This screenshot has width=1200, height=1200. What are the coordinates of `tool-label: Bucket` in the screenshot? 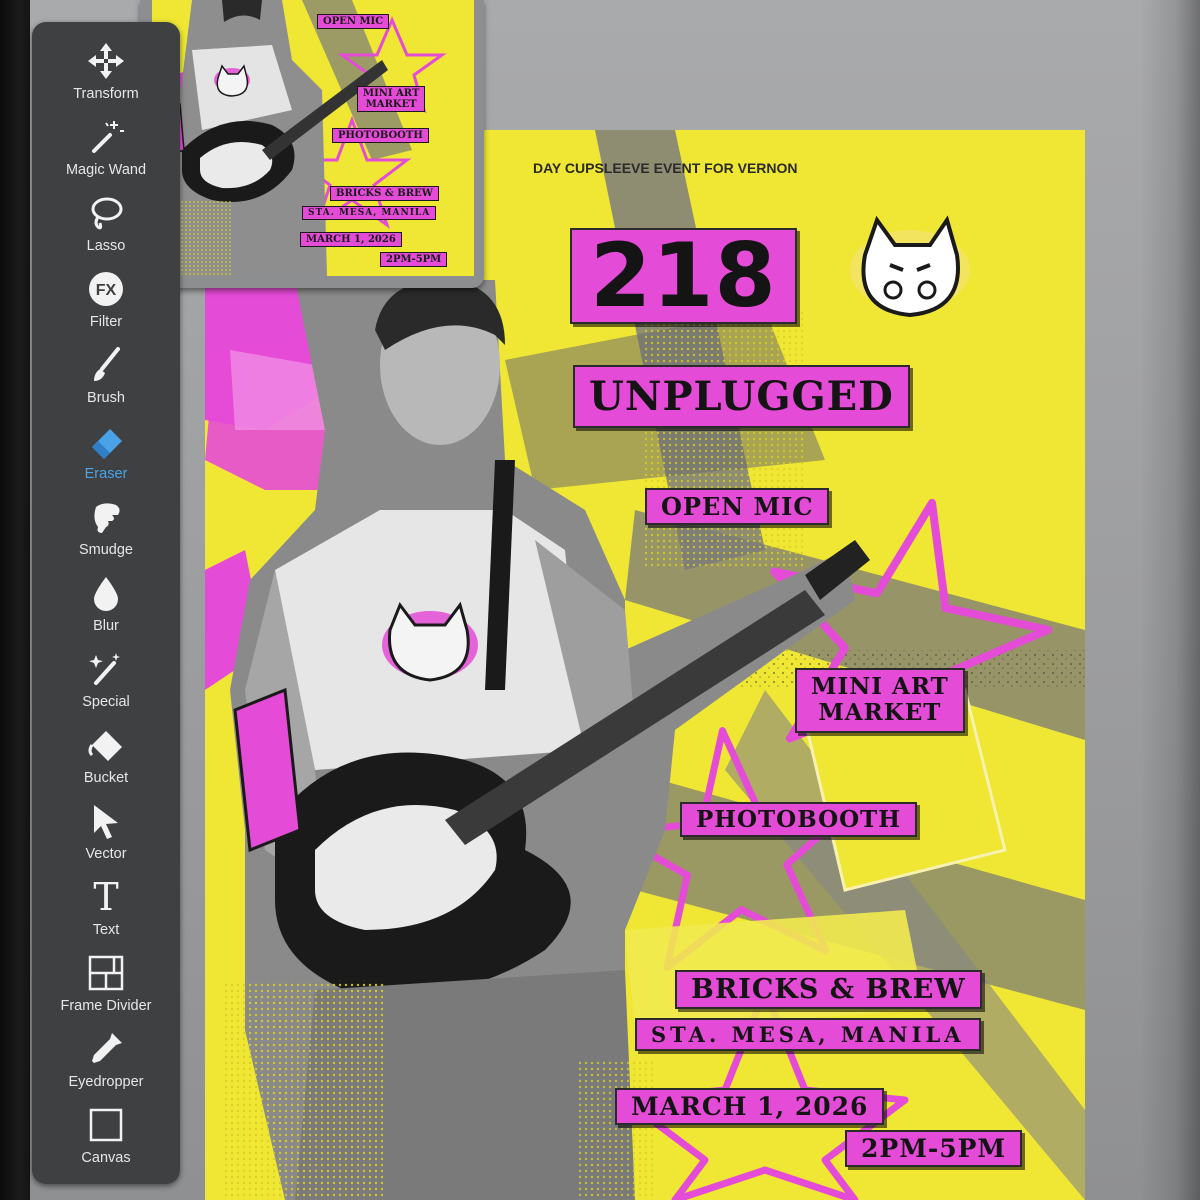 It's located at (106, 778).